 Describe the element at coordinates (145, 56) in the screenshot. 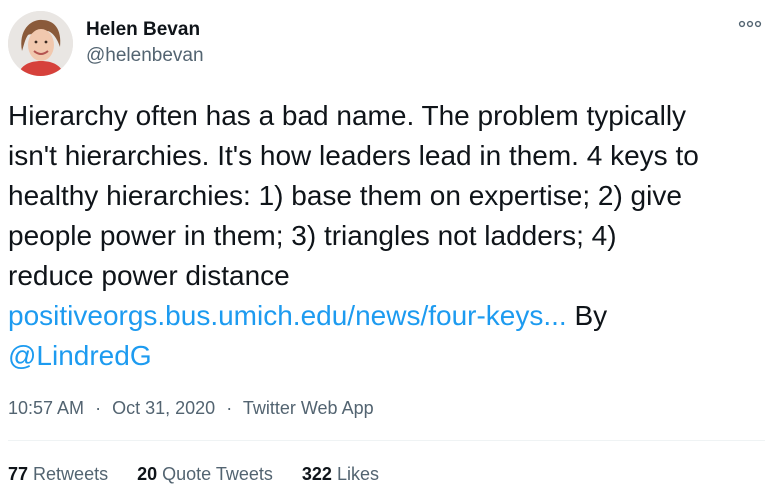

I see `author-handle: @helenbevan` at that location.